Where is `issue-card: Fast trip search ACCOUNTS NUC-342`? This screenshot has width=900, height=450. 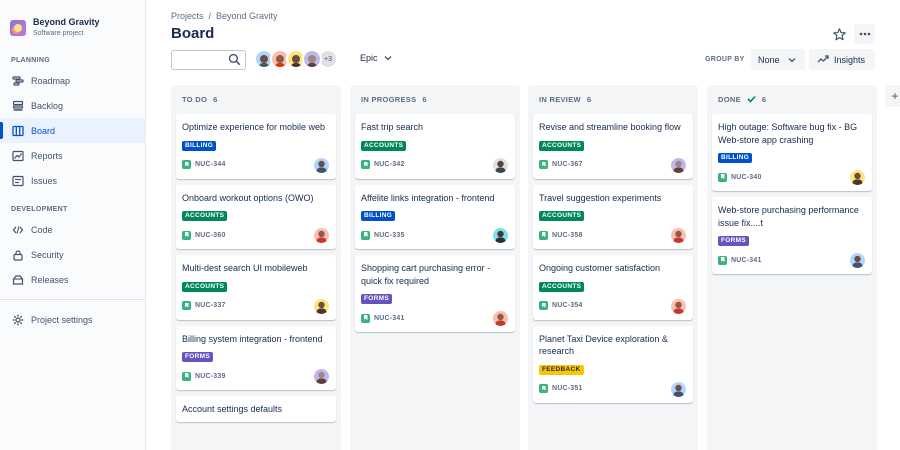
issue-card: Fast trip search ACCOUNTS NUC-342 is located at coordinates (435, 146).